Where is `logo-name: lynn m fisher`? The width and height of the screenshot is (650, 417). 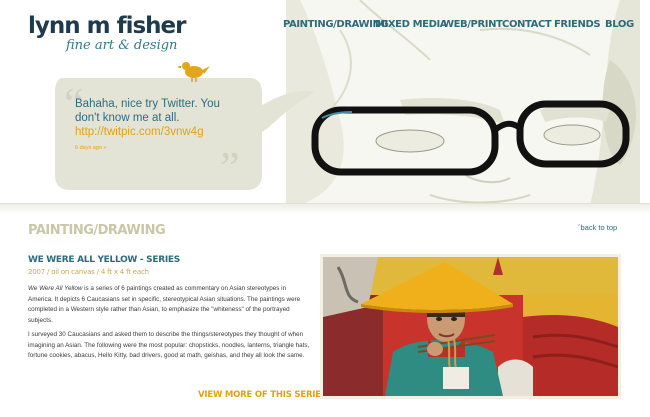
logo-name: lynn m fisher is located at coordinates (107, 26).